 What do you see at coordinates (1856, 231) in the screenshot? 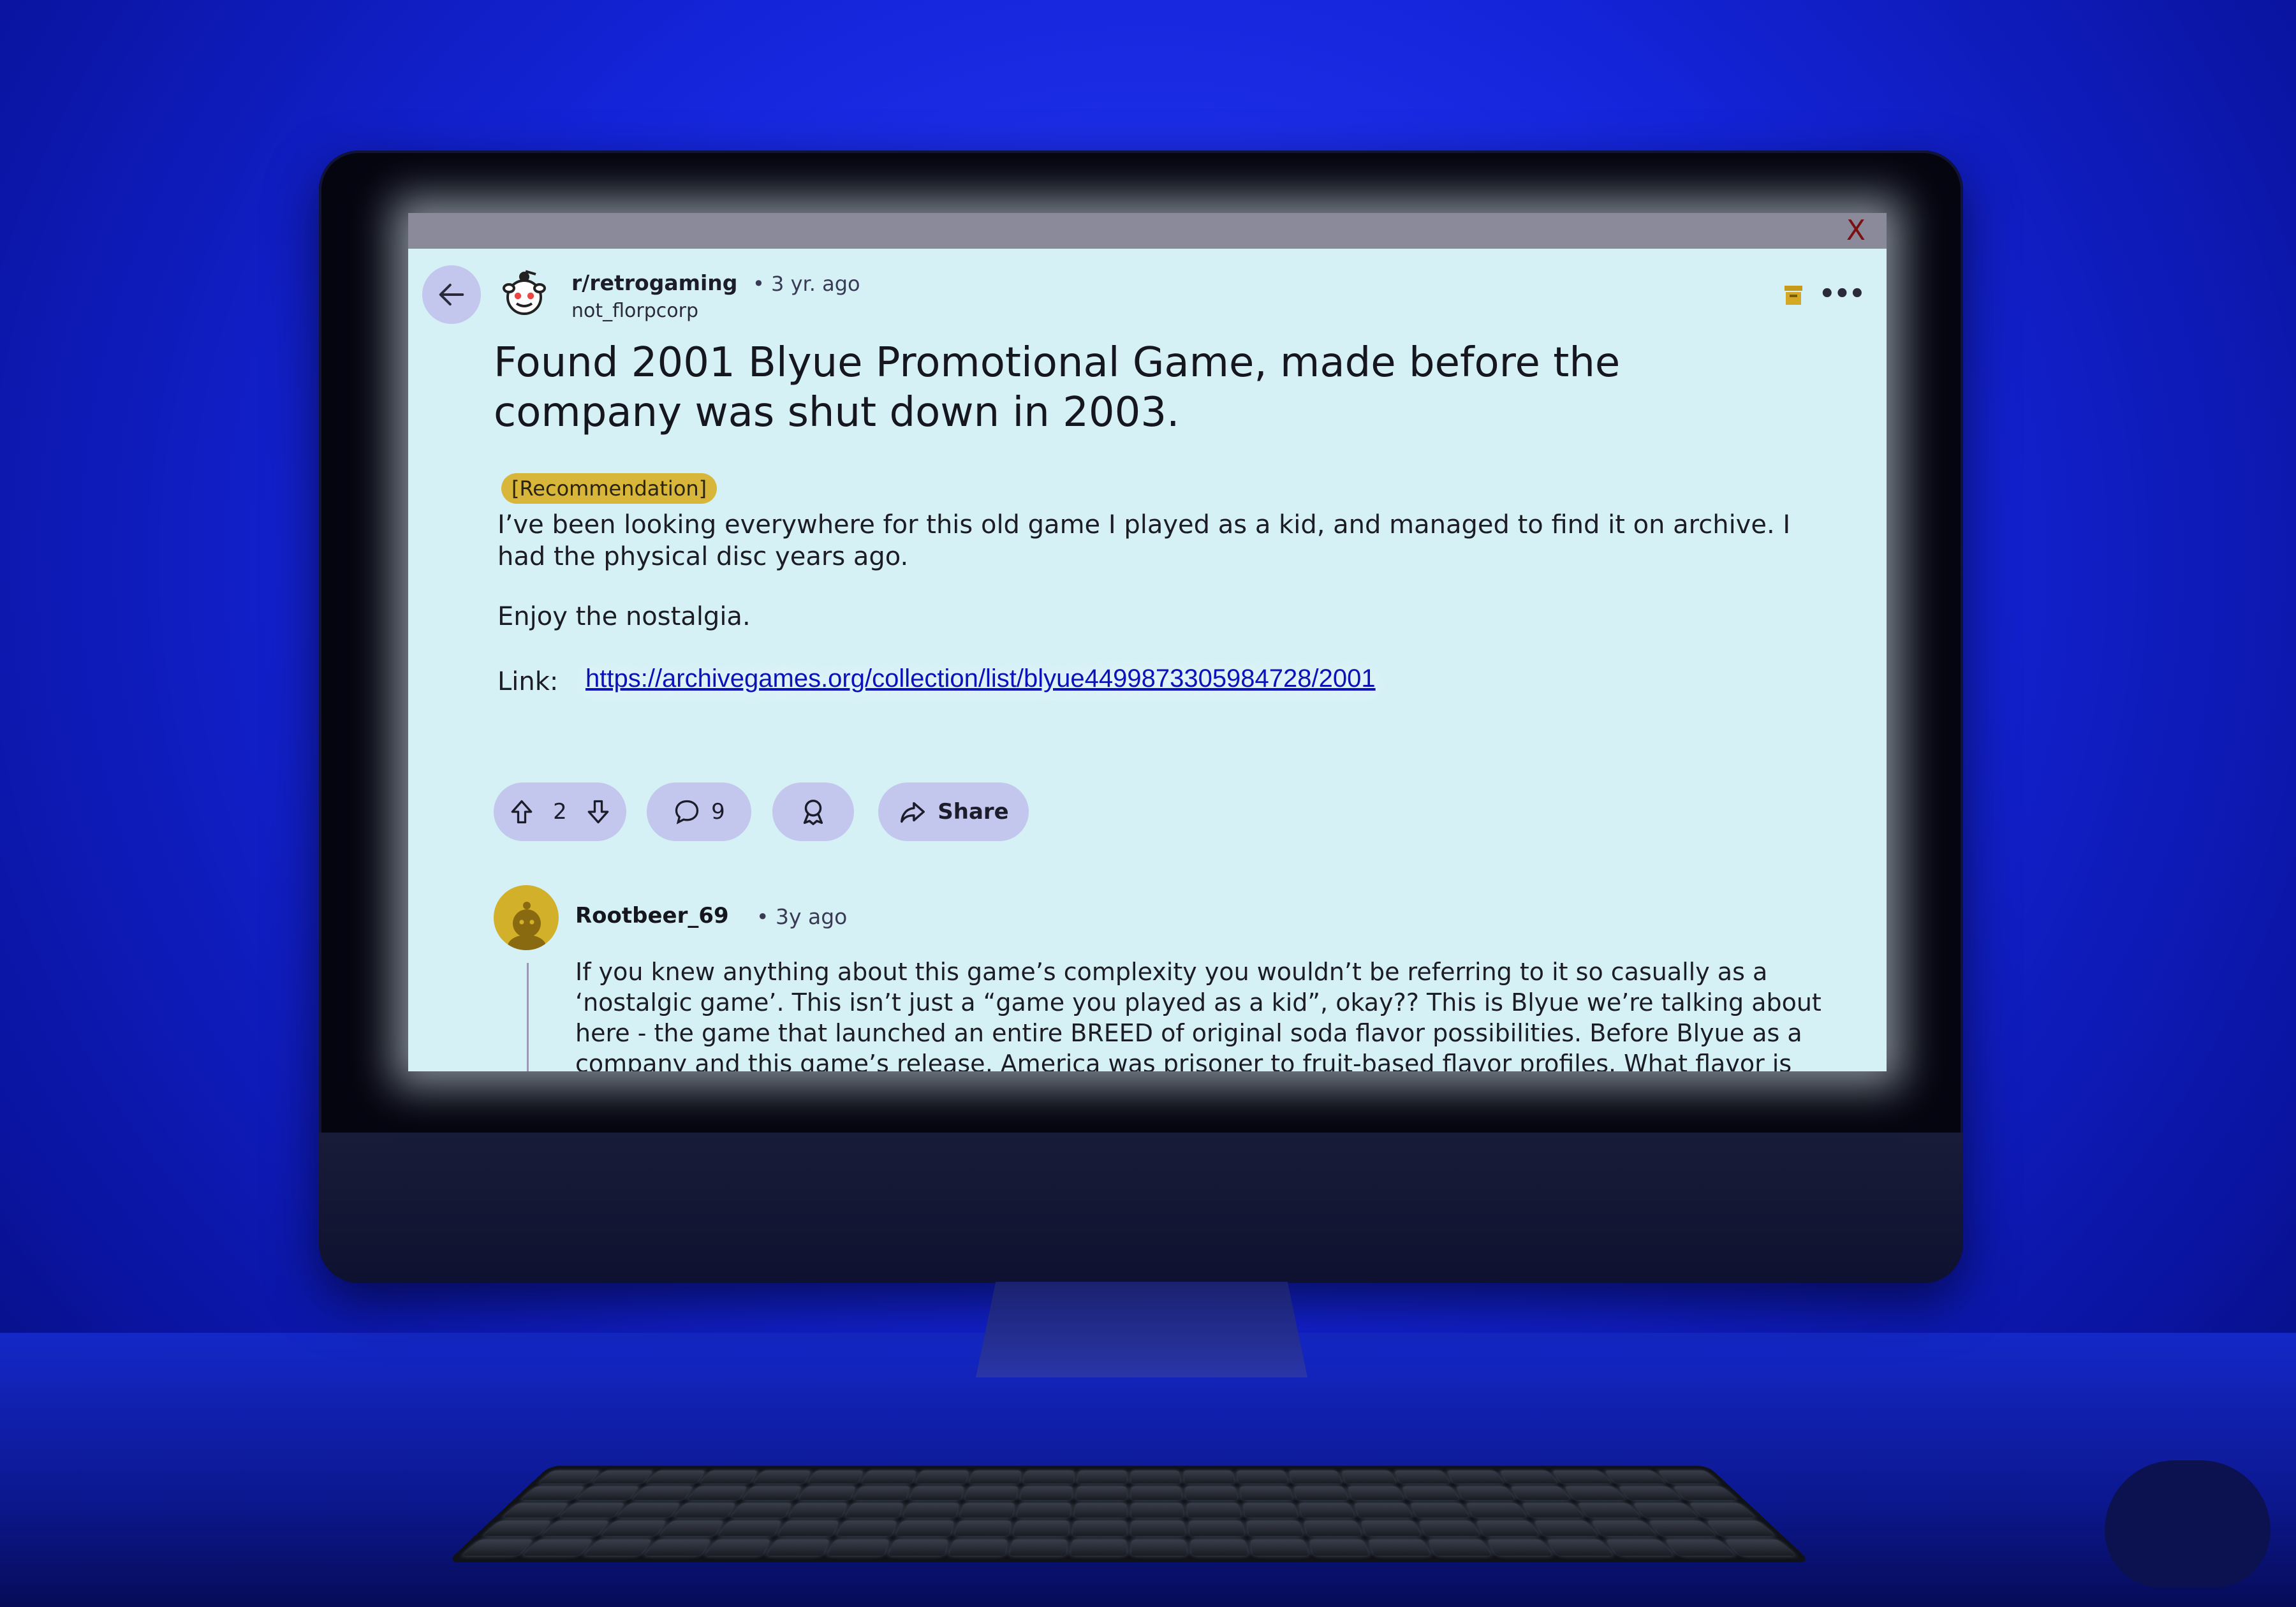
I see `close-window-button: X` at bounding box center [1856, 231].